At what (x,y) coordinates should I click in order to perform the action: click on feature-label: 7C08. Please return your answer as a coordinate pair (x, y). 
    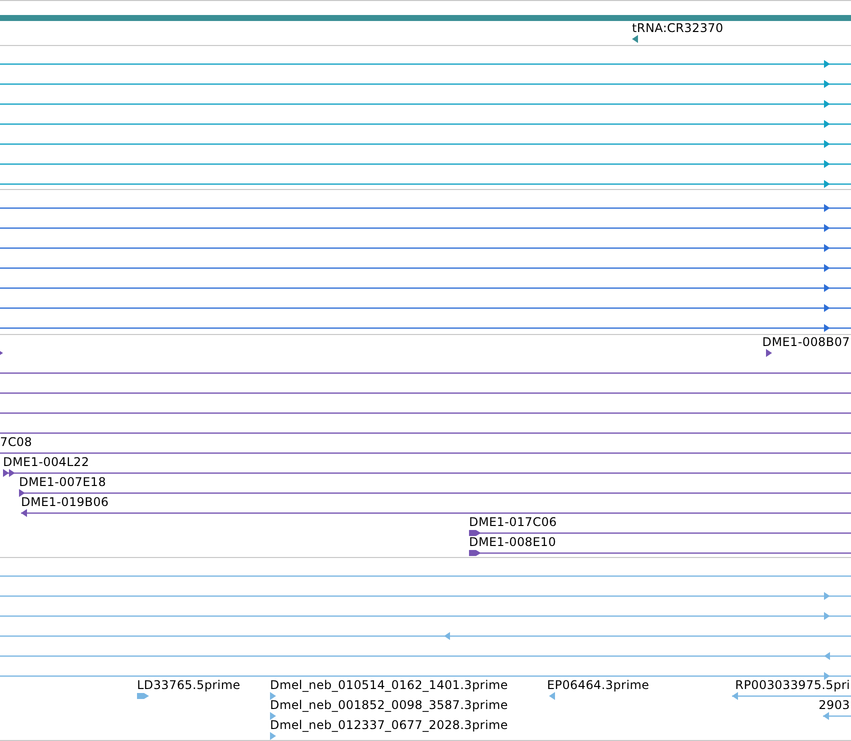
    Looking at the image, I should click on (16, 442).